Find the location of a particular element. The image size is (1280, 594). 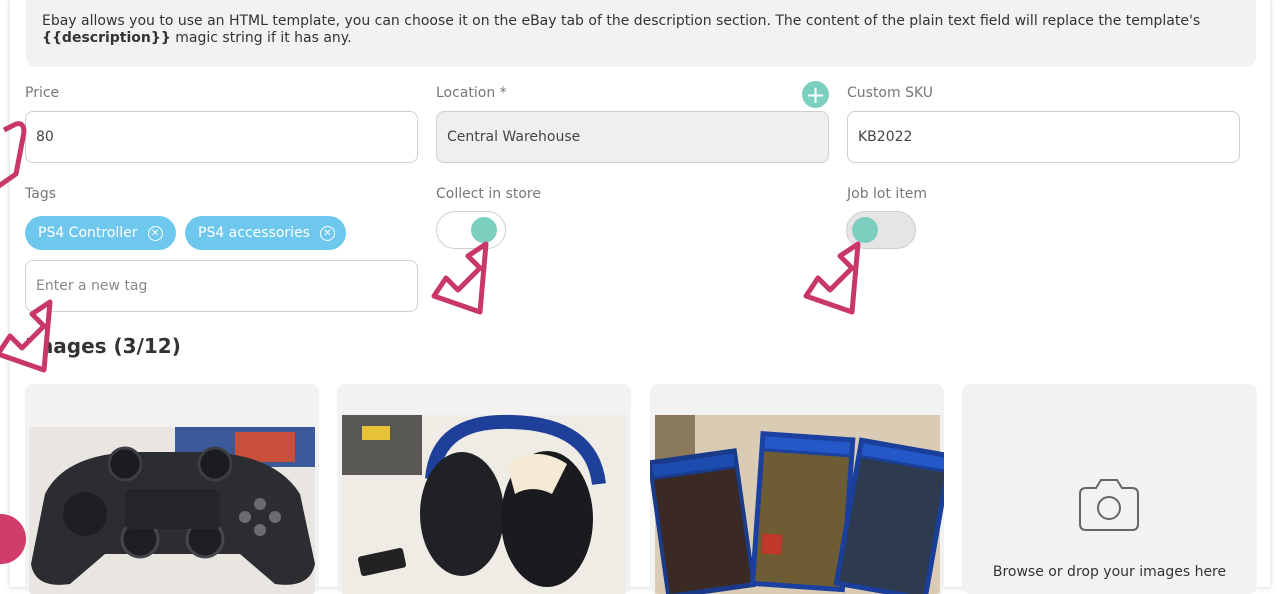

job-lot-item-label: Job lot item is located at coordinates (887, 194).